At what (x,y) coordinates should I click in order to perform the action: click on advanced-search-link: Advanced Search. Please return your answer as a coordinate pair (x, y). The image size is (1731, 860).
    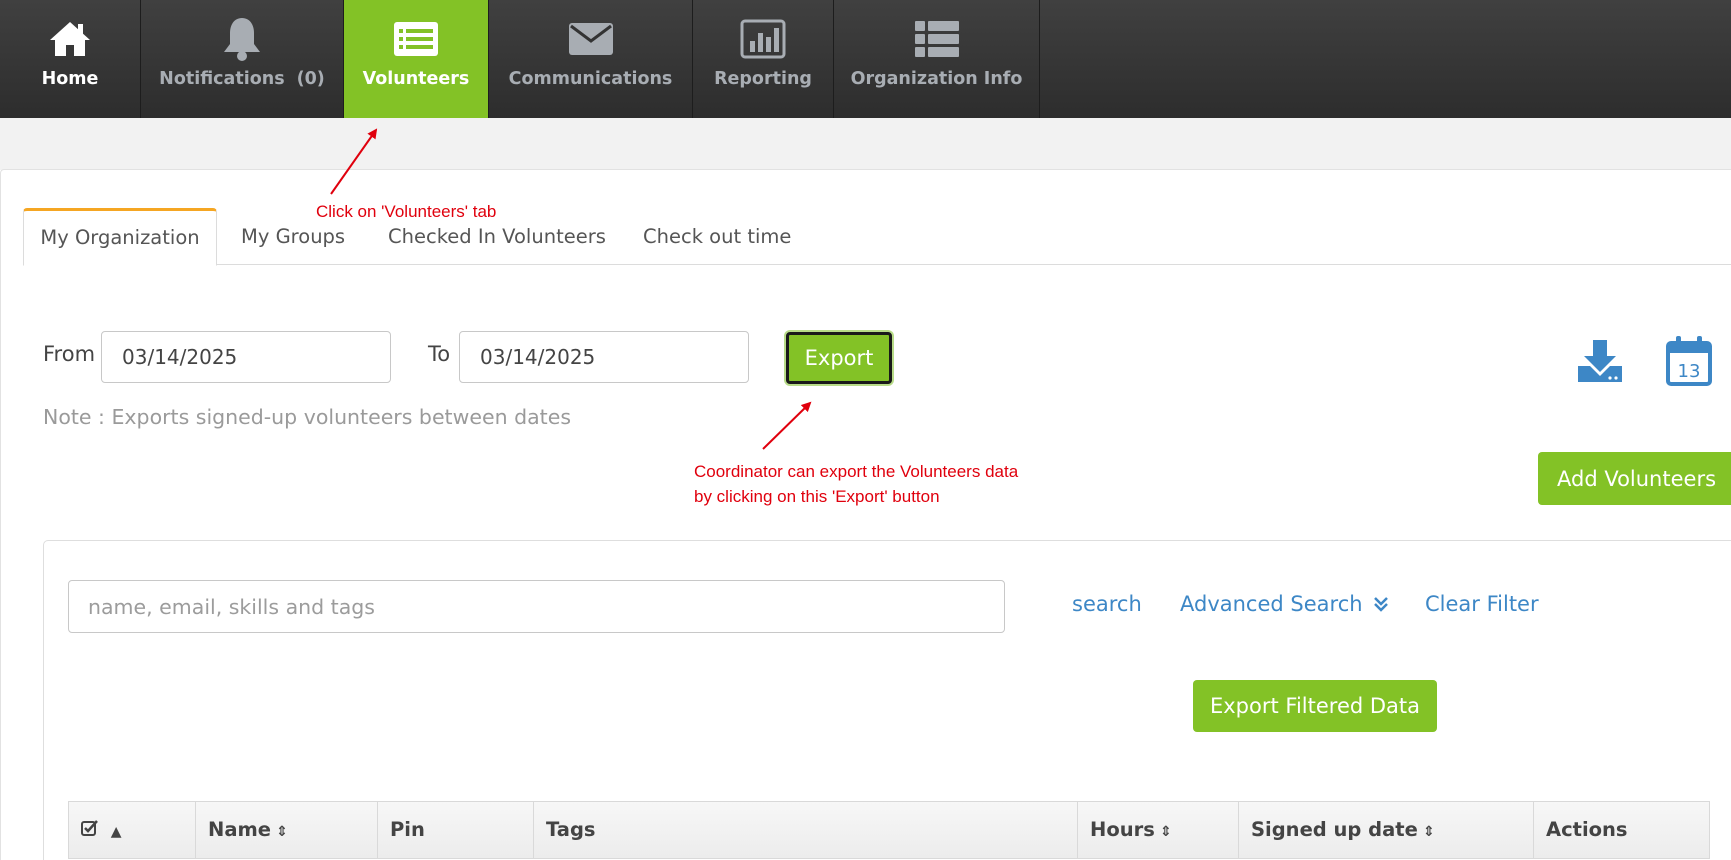
    Looking at the image, I should click on (1284, 604).